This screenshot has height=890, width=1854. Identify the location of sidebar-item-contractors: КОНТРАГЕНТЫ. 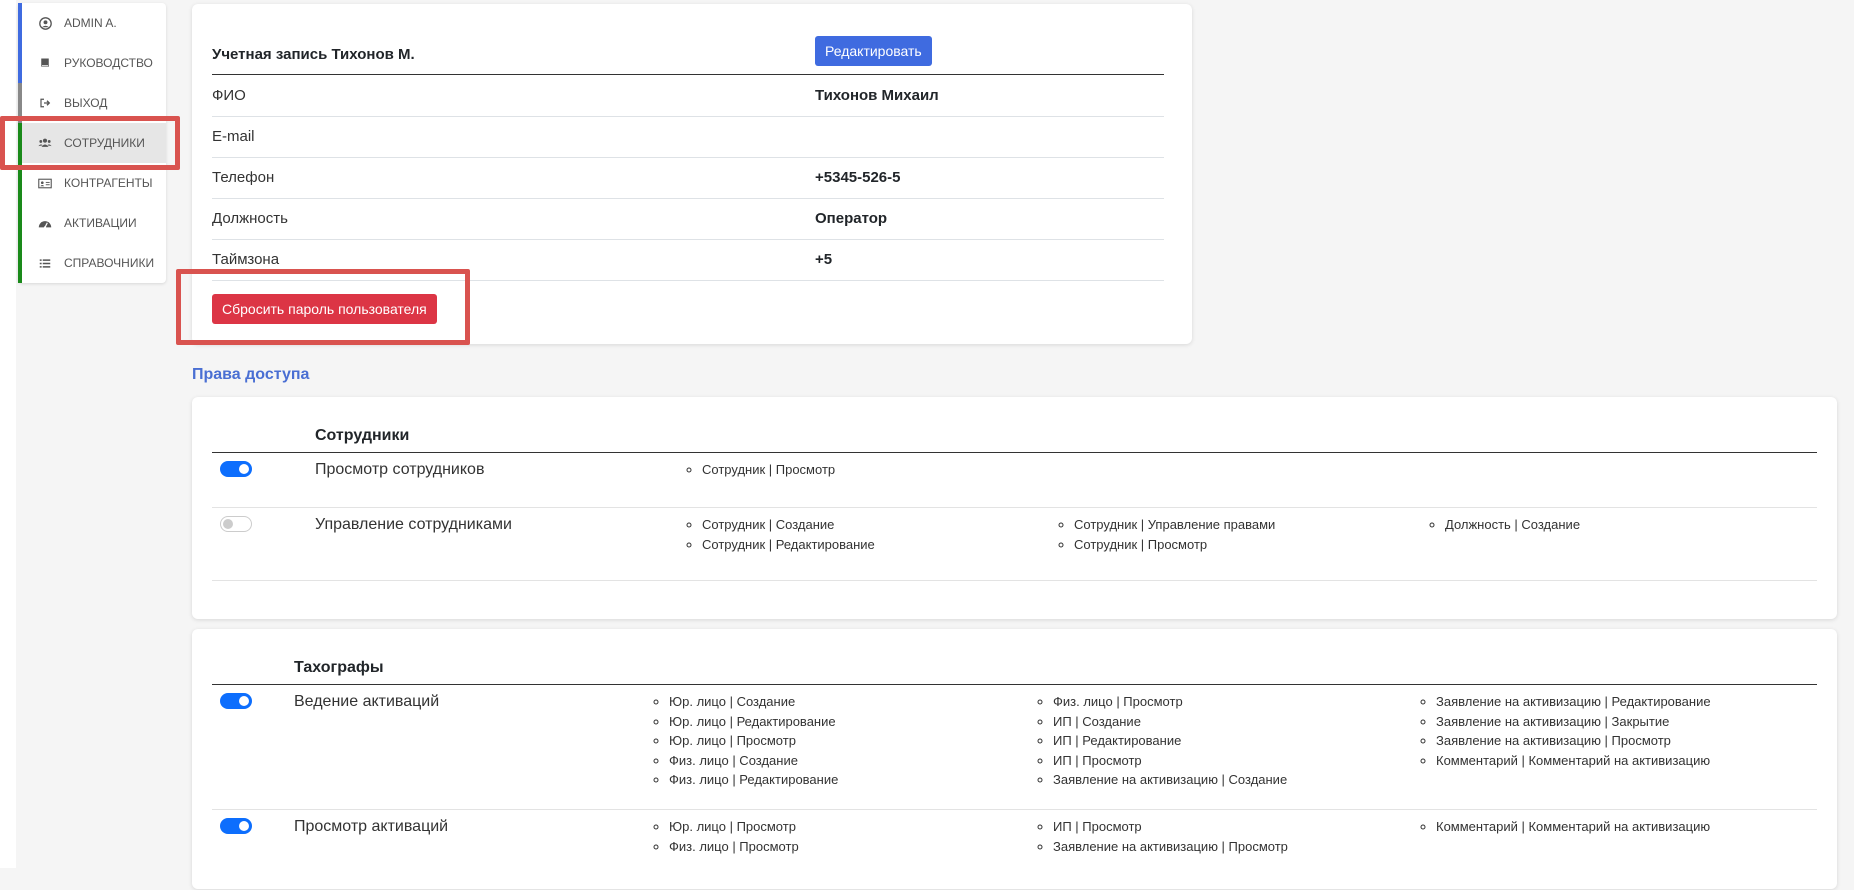
(92, 183).